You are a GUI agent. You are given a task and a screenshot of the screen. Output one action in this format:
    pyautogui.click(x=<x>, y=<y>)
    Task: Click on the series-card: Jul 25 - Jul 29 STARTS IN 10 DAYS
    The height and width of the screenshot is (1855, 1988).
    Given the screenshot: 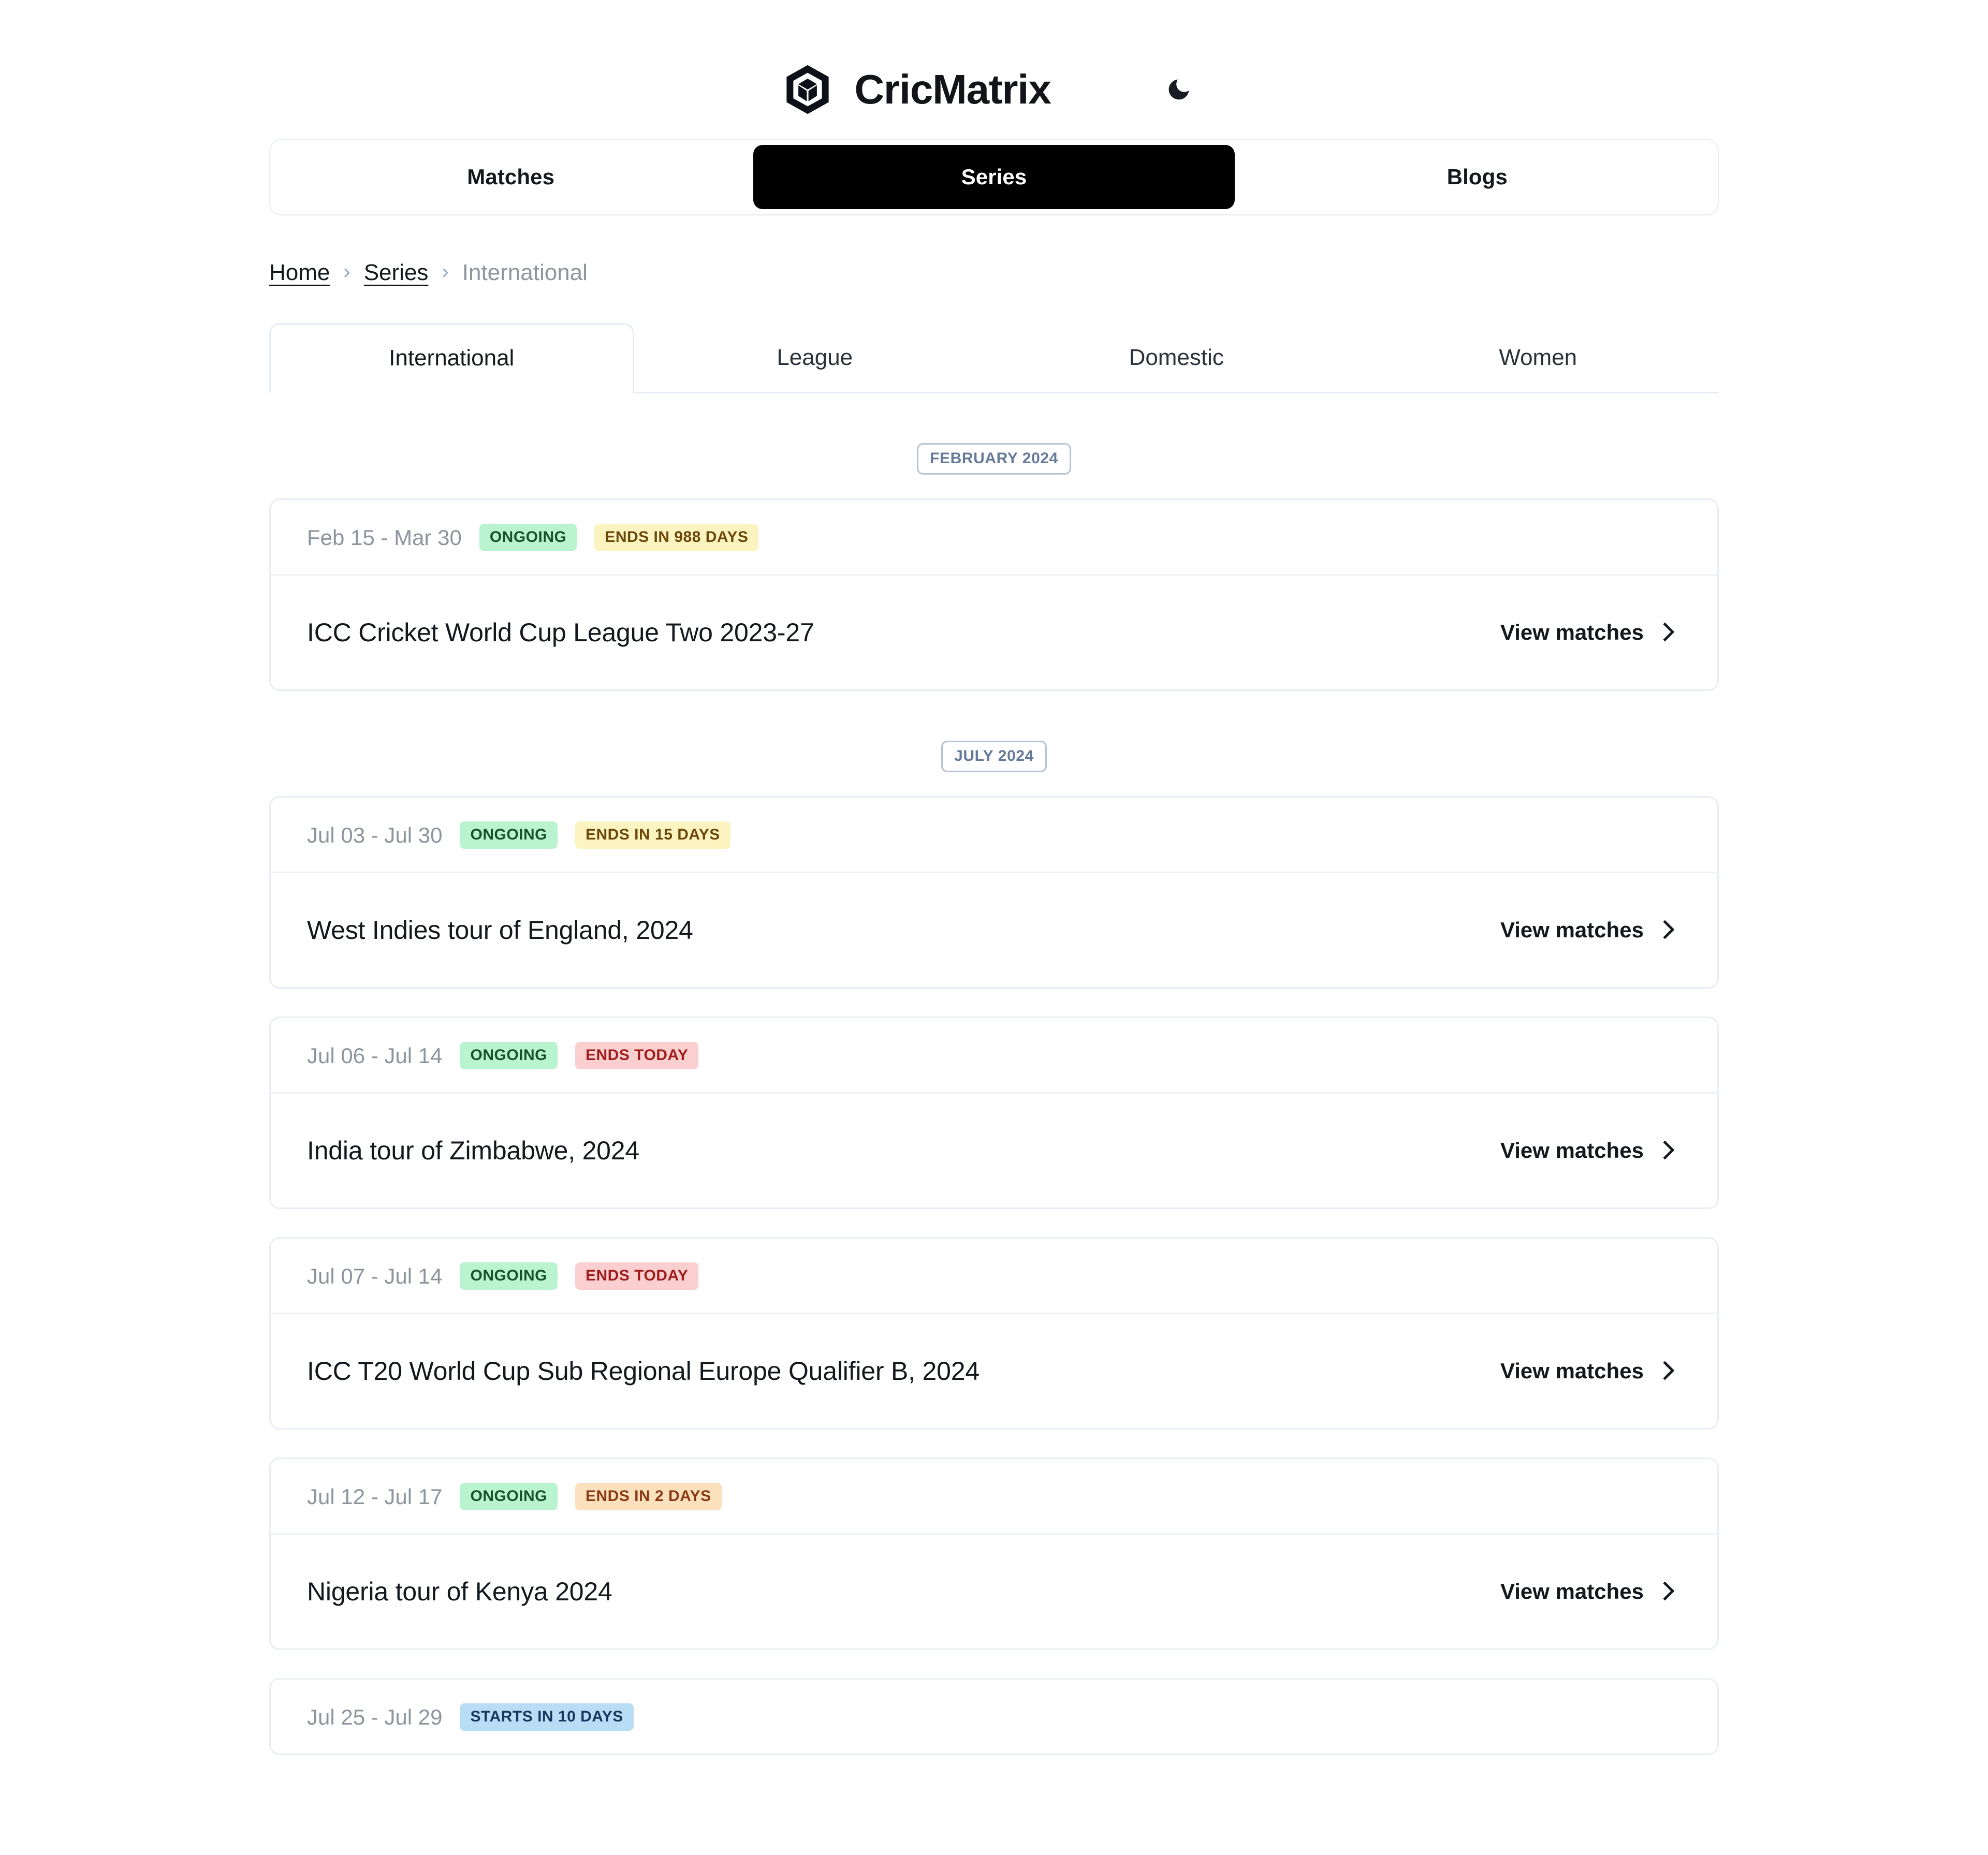 What is the action you would take?
    pyautogui.click(x=994, y=1717)
    